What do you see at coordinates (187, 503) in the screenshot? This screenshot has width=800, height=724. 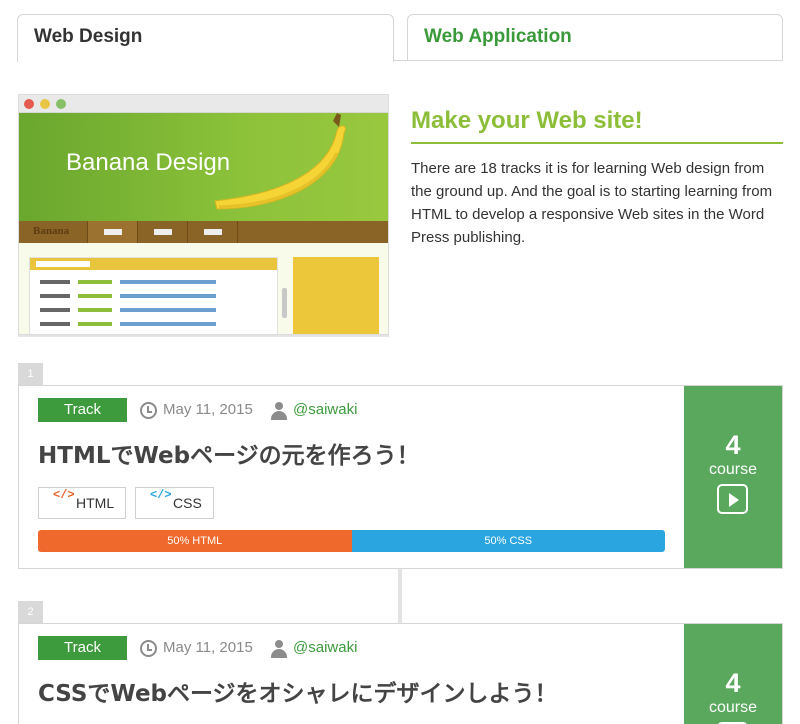 I see `tag-label: CSS` at bounding box center [187, 503].